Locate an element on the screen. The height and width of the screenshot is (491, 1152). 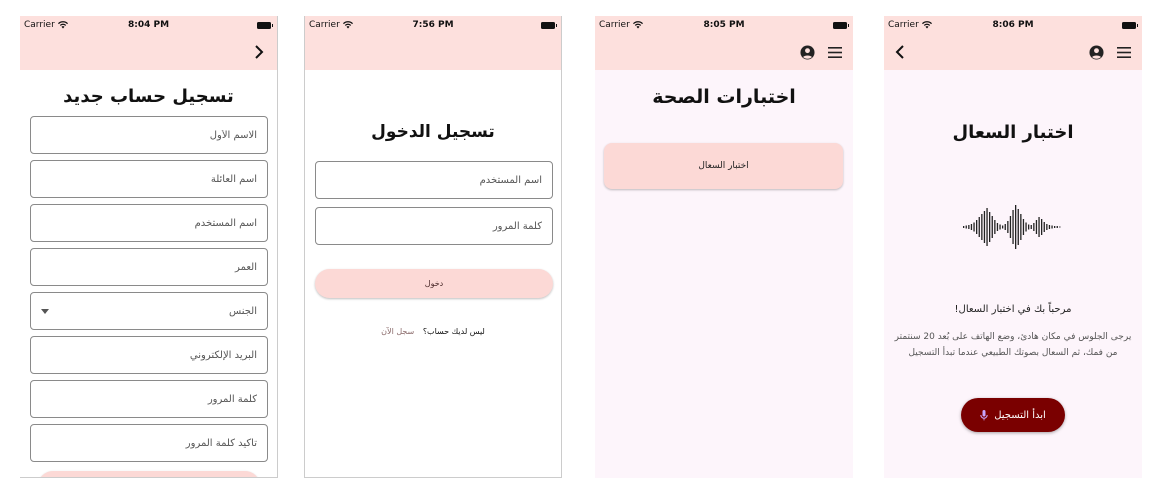
last-name-field is located at coordinates (149, 179).